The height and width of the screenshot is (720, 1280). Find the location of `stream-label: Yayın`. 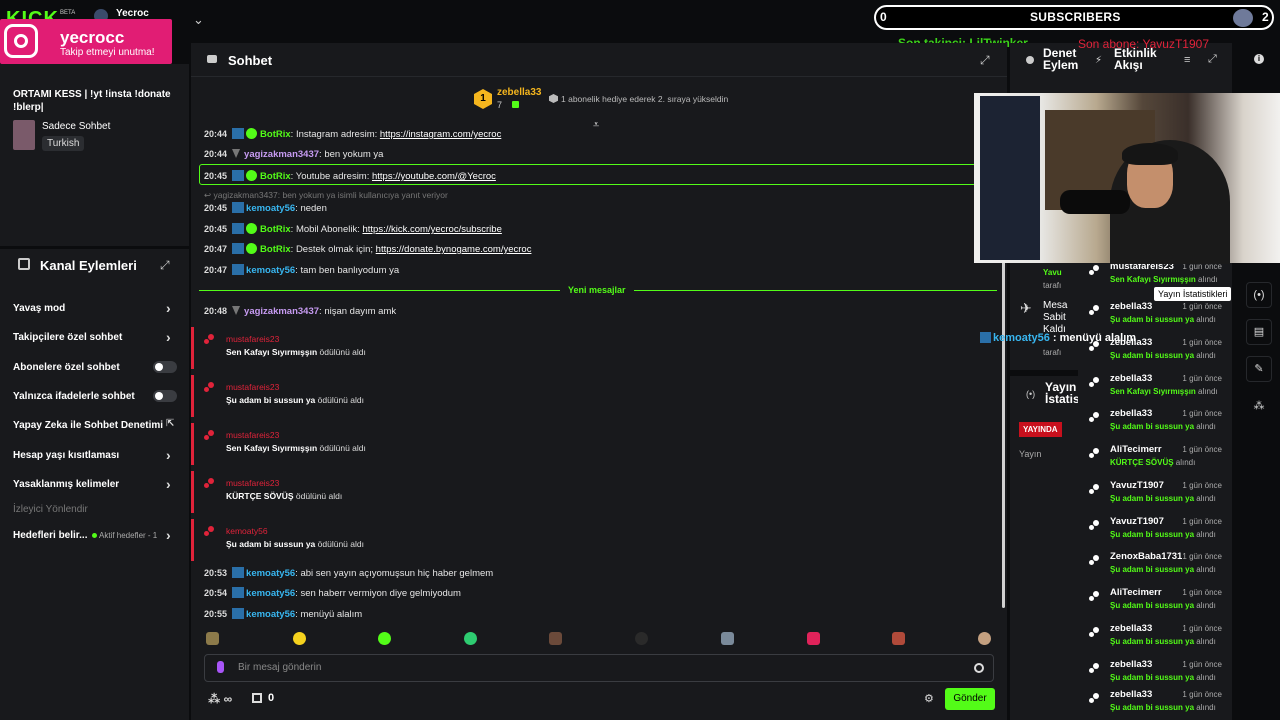

stream-label: Yayın is located at coordinates (1030, 454).